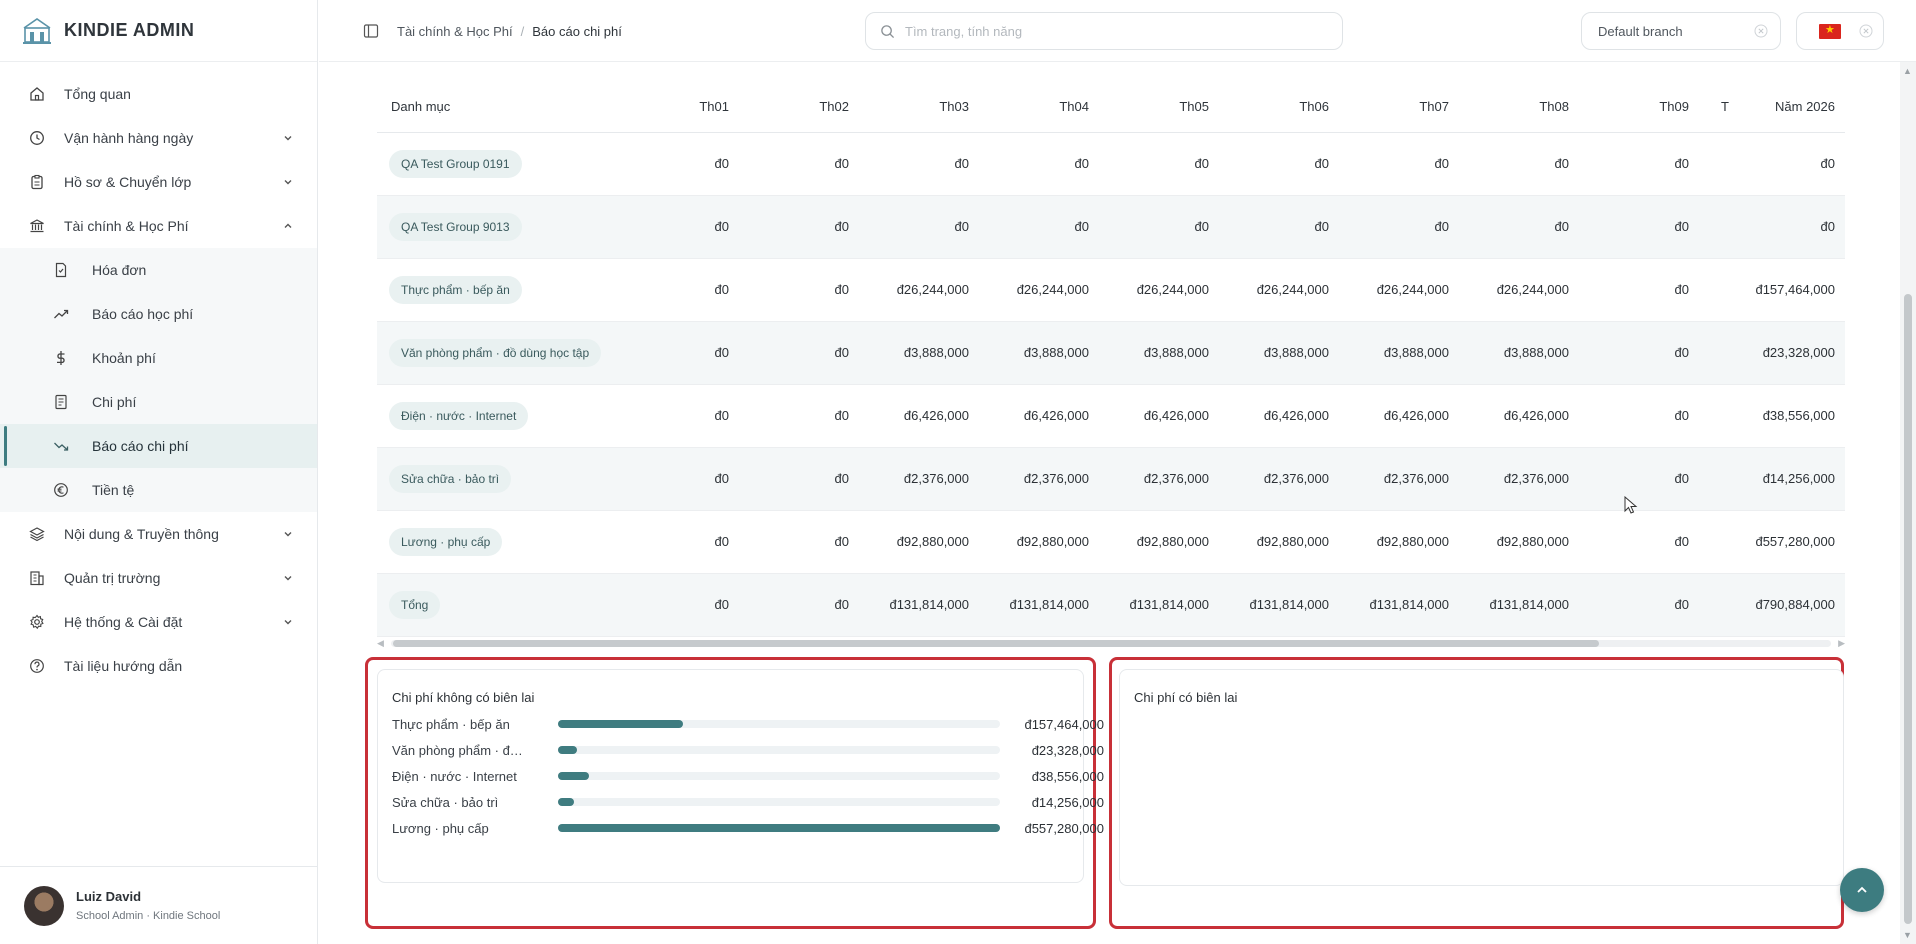 This screenshot has width=1916, height=944. I want to click on school-logo-icon, so click(37, 30).